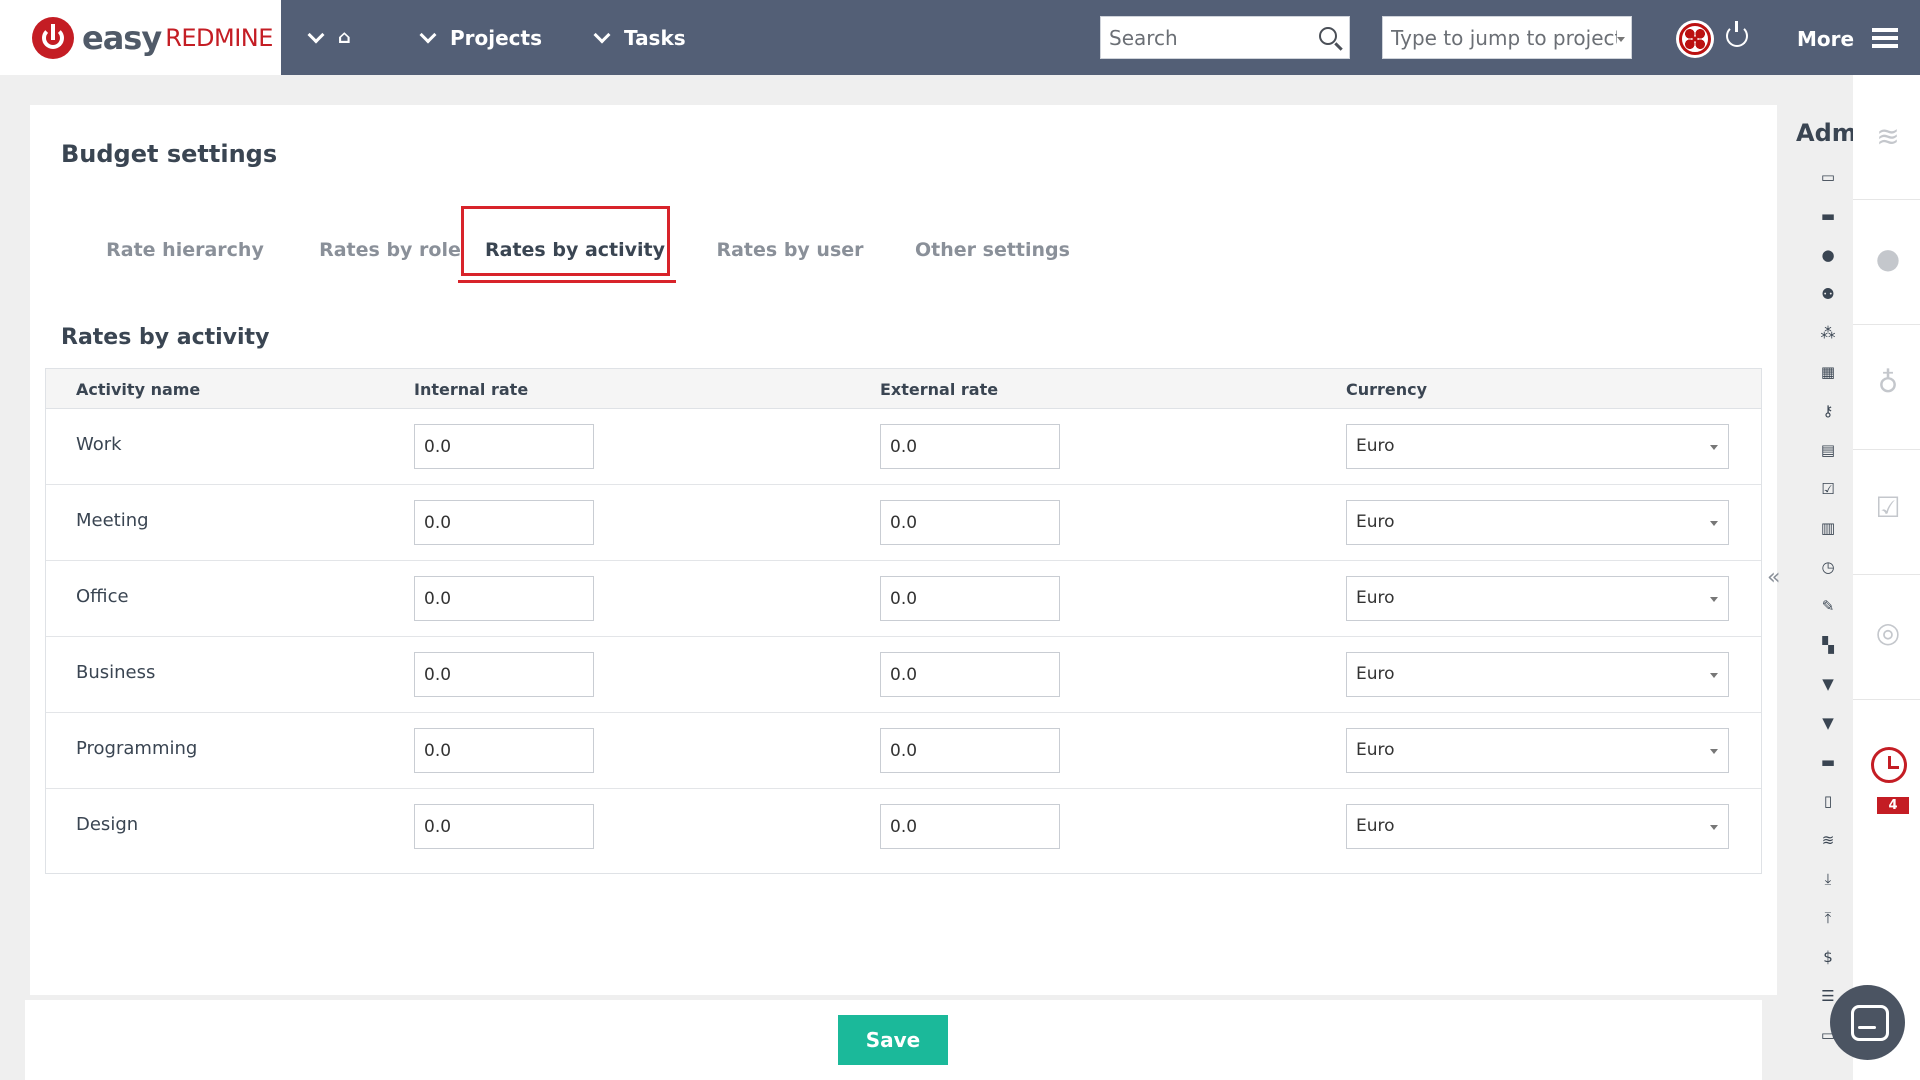  I want to click on activity-name: Meeting, so click(112, 520).